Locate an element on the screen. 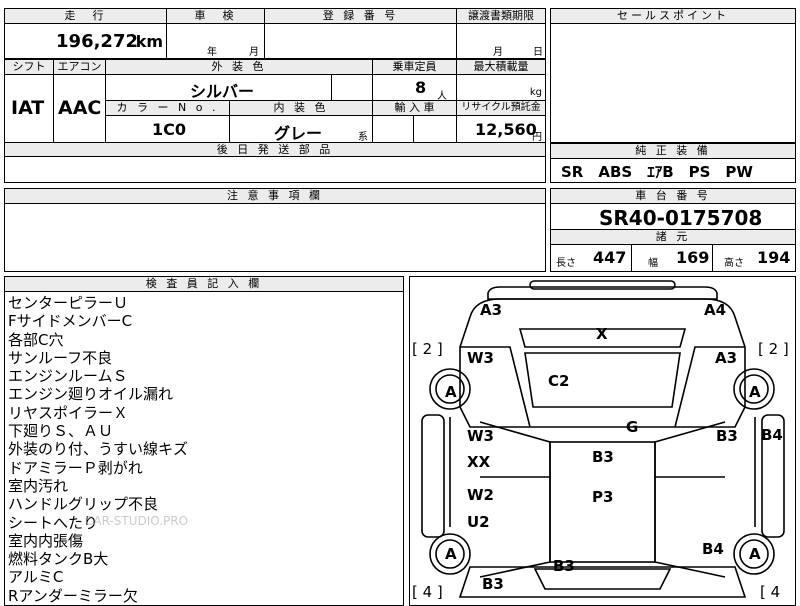 Image resolution: width=800 pixels, height=606 pixels. mark-w3-mid: W3 is located at coordinates (480, 436).